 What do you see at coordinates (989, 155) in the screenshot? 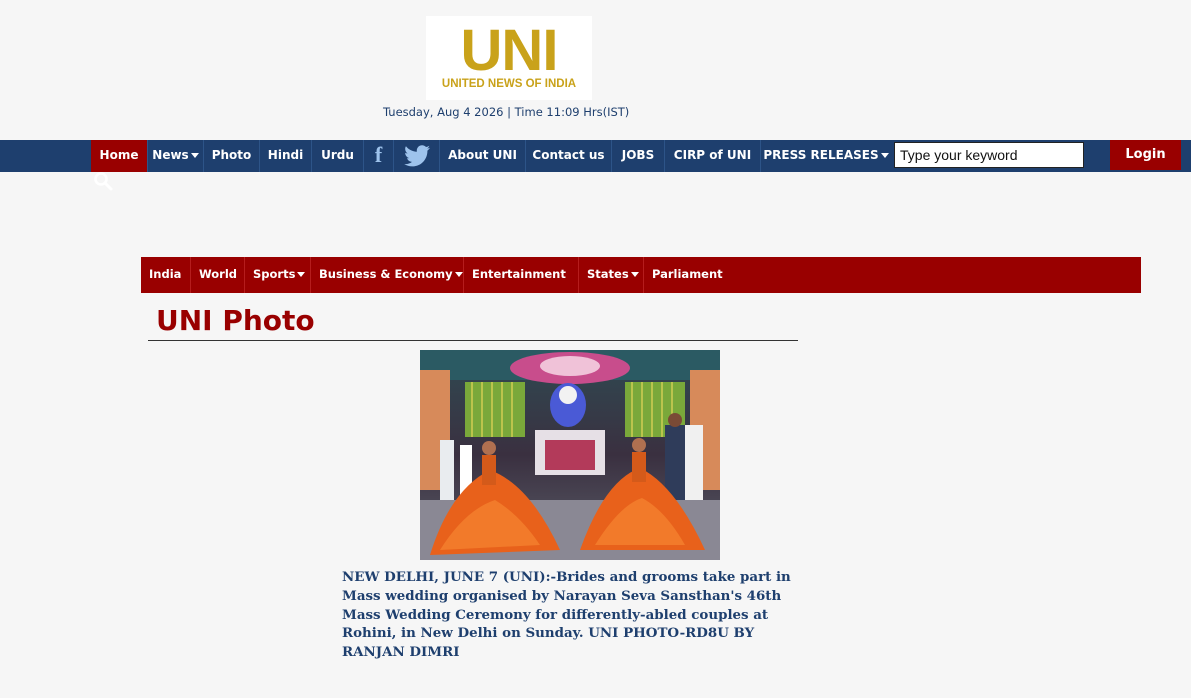
I see `search-input` at bounding box center [989, 155].